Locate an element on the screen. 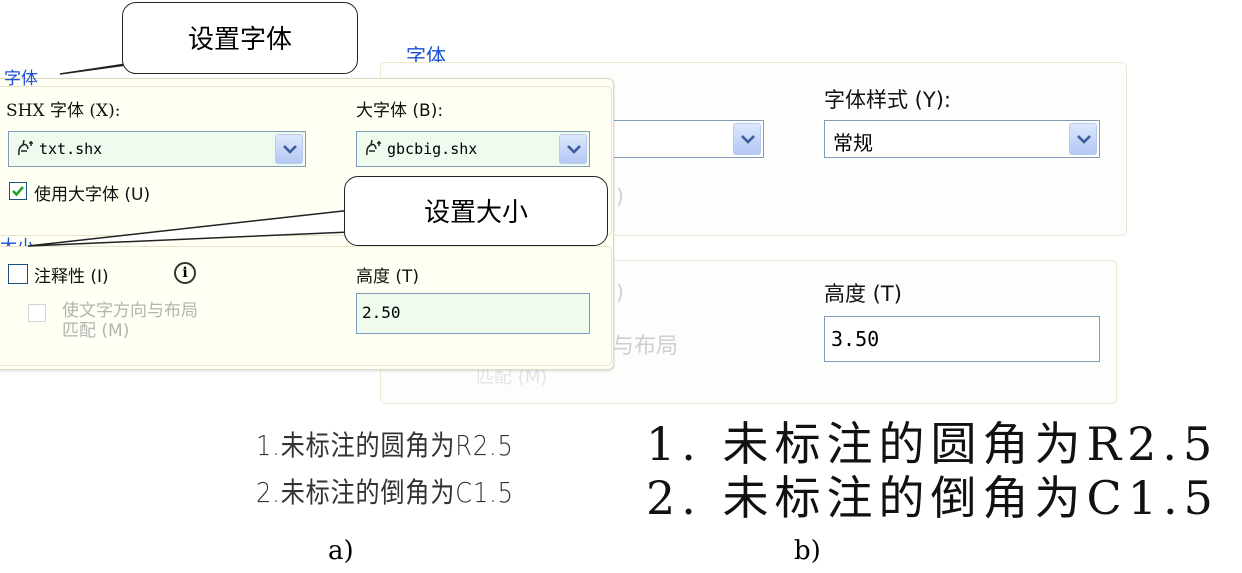  match-orientation-checkbox is located at coordinates (37, 313).